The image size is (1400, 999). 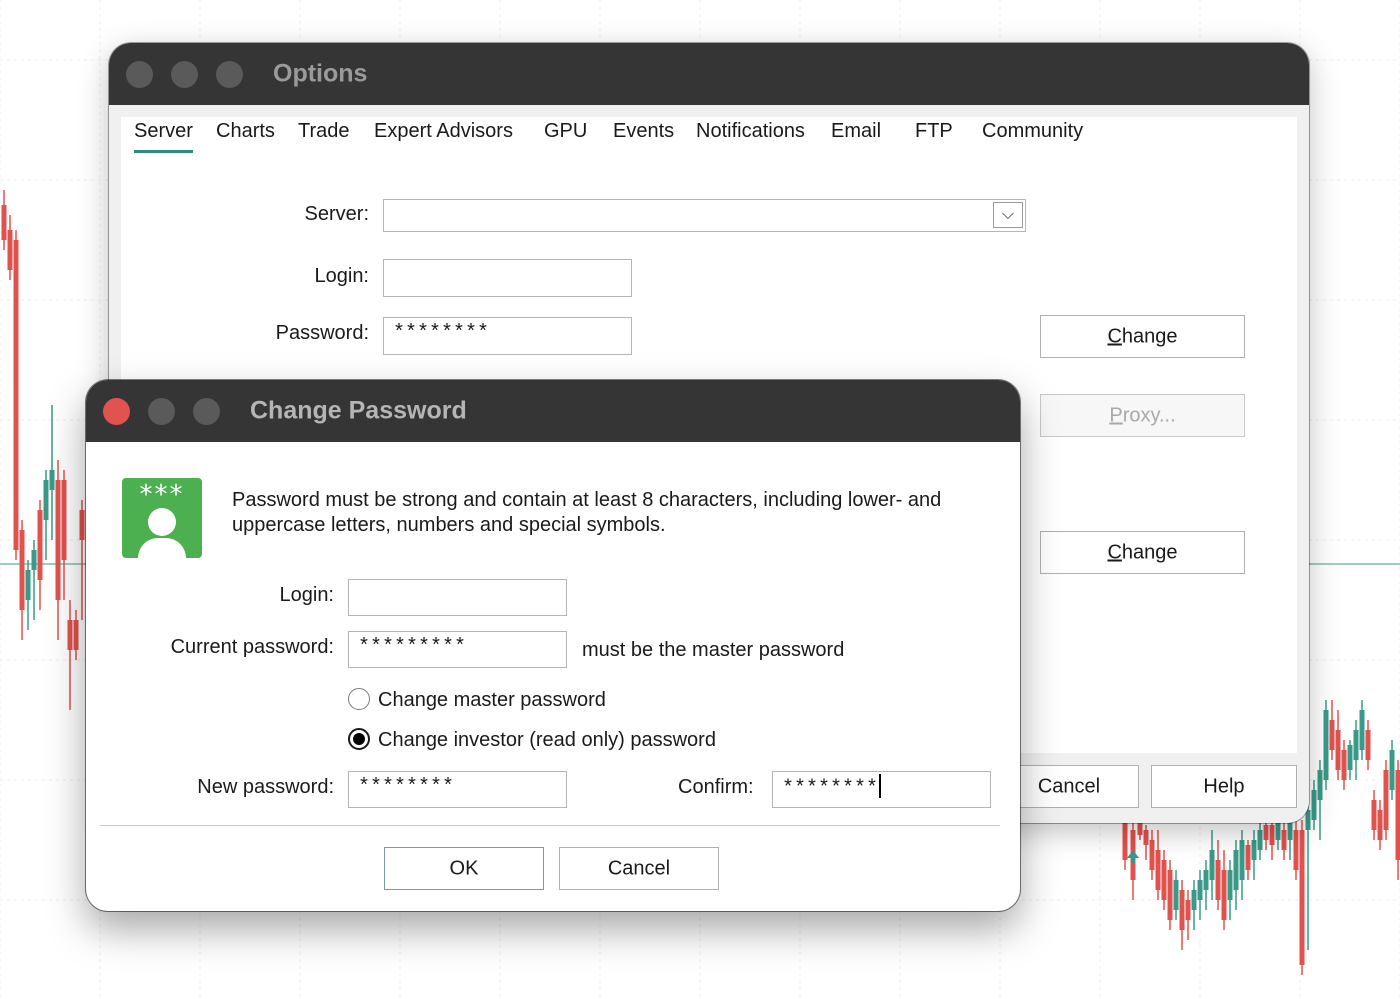 I want to click on change-button-2: Change, so click(x=1142, y=552).